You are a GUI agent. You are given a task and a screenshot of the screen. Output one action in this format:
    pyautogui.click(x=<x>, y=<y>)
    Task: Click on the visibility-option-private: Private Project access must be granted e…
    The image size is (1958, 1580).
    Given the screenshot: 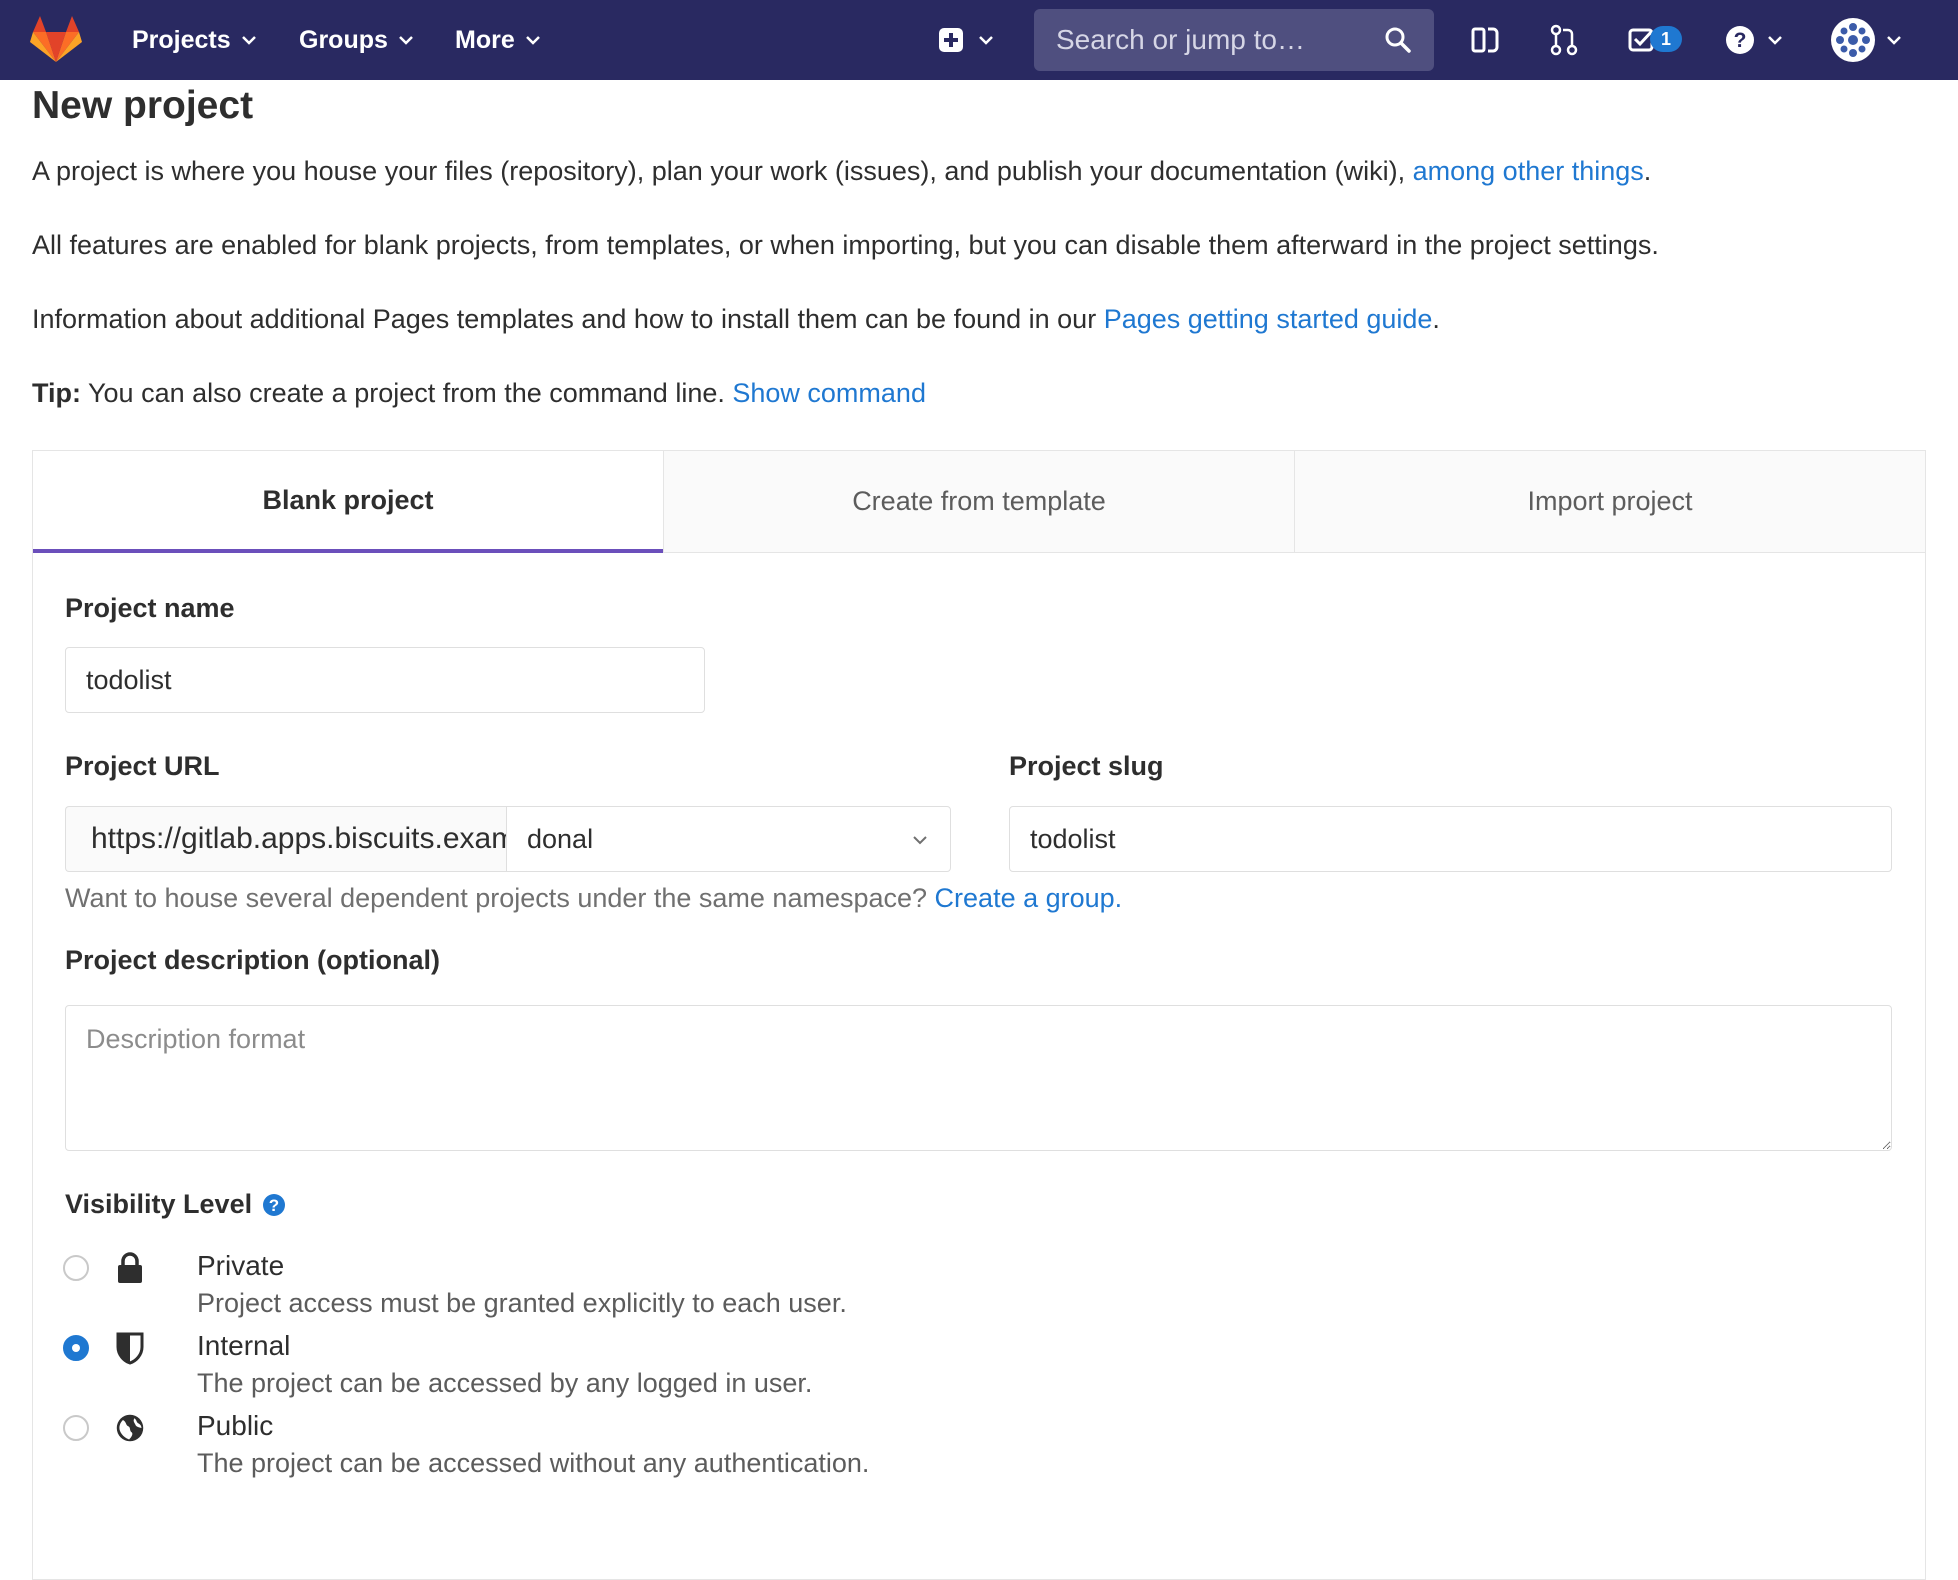 What is the action you would take?
    pyautogui.click(x=513, y=1290)
    